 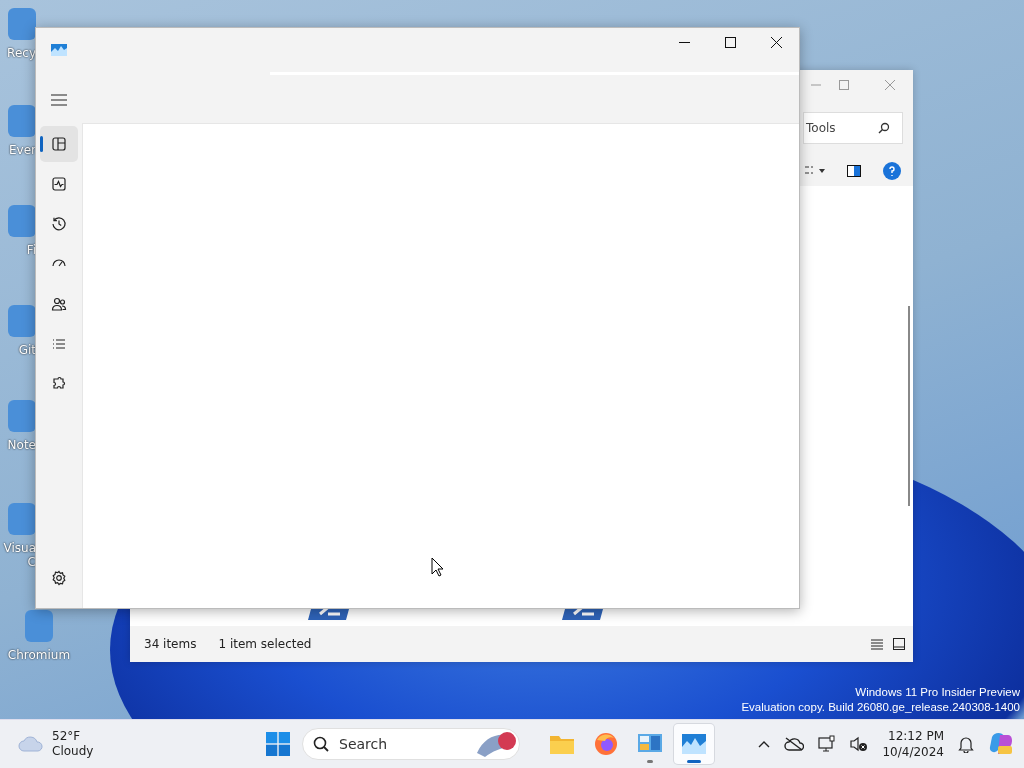 I want to click on search-field: Tools, so click(x=853, y=128).